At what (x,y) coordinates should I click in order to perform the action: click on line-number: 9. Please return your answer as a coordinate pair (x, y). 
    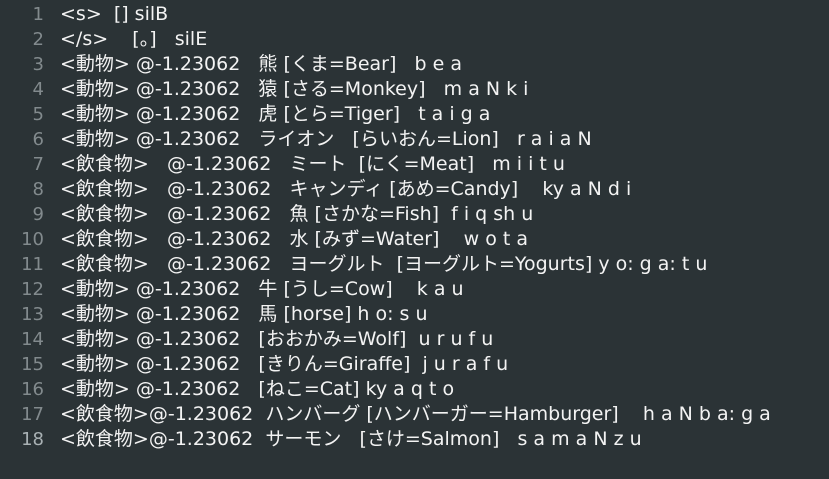
    Looking at the image, I should click on (38, 214).